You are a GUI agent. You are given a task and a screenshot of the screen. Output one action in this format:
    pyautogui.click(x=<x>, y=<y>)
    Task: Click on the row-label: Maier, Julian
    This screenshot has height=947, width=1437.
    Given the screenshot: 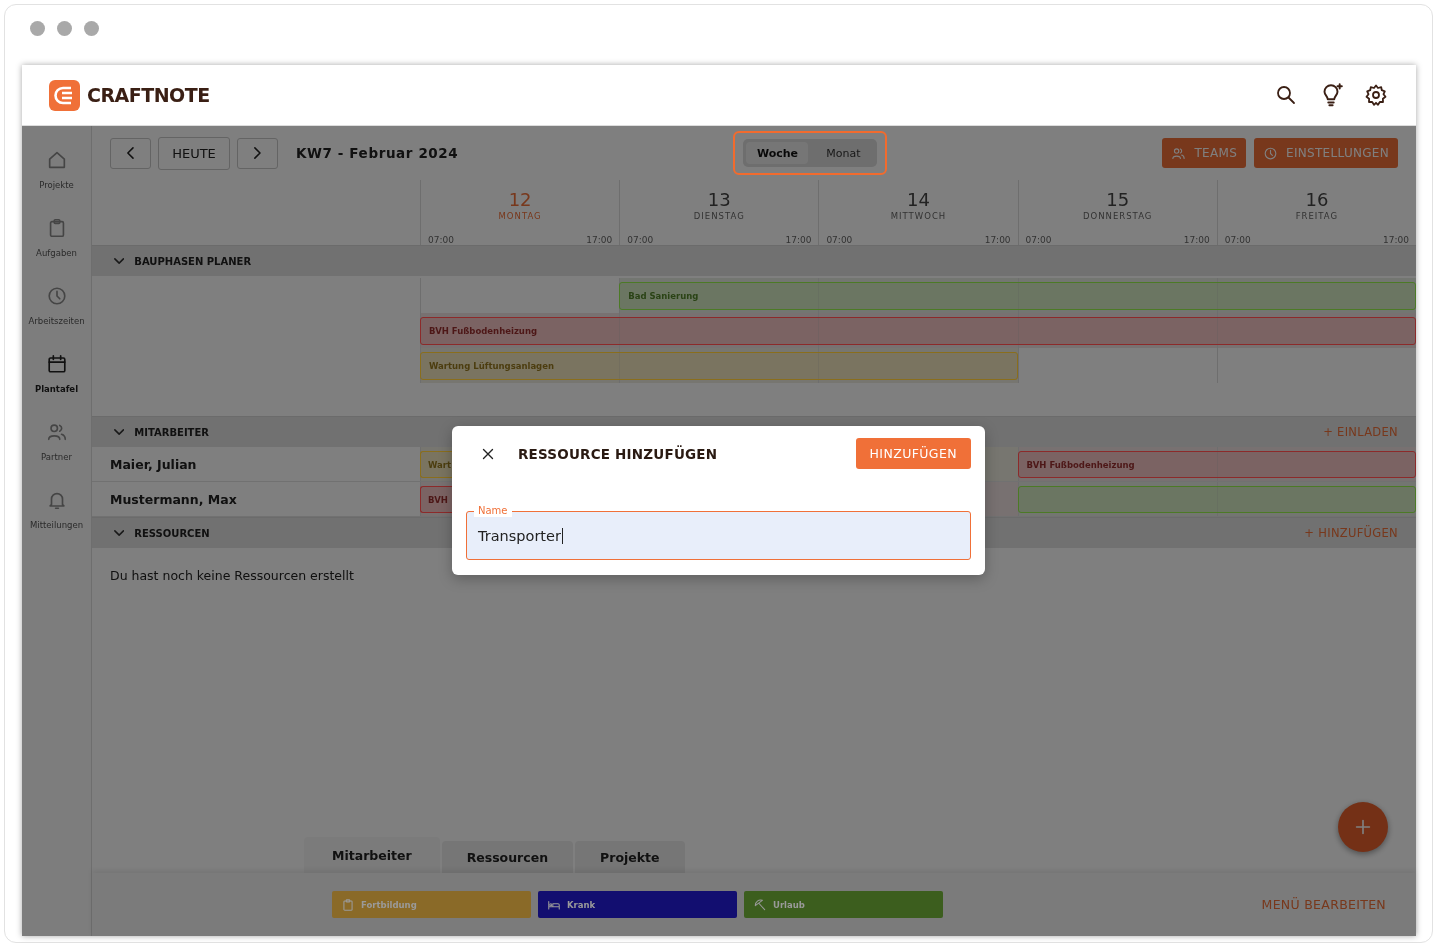 What is the action you would take?
    pyautogui.click(x=153, y=464)
    